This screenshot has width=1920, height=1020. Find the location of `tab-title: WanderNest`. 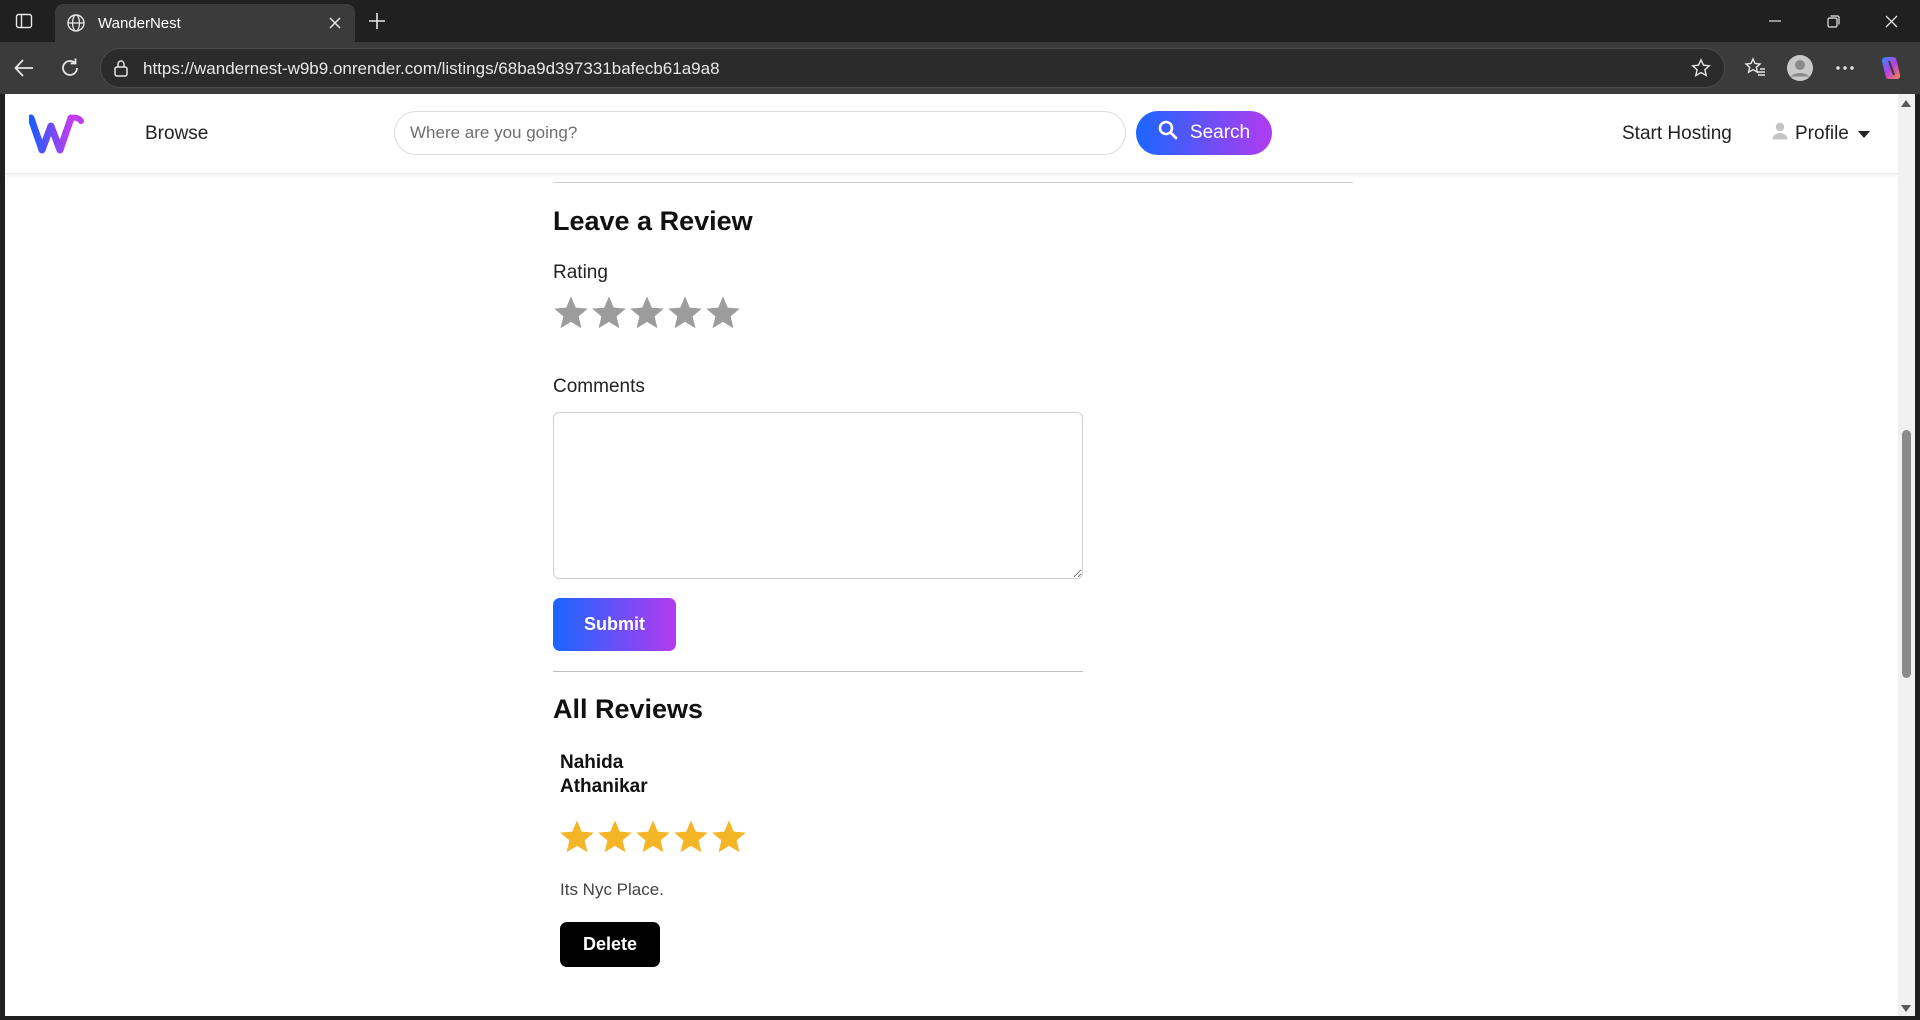

tab-title: WanderNest is located at coordinates (139, 23).